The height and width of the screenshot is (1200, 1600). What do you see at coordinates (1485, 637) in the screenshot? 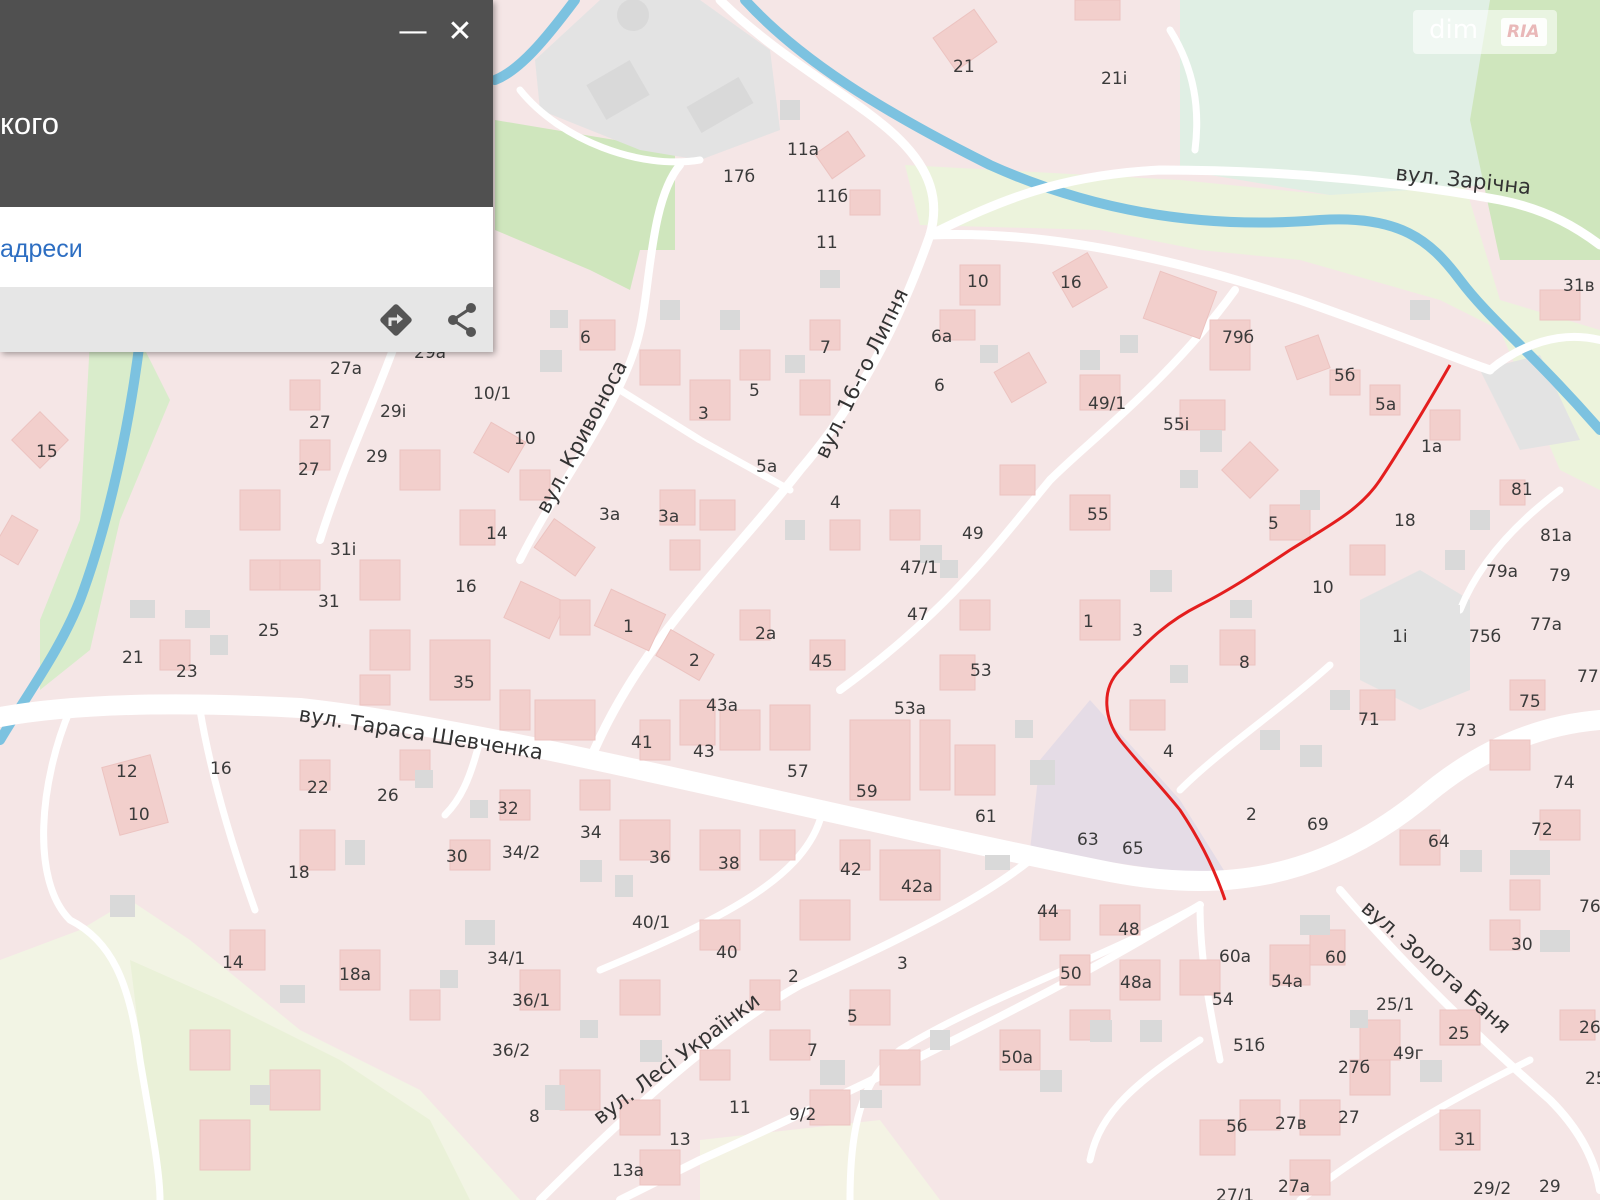
I see `house-number: 75б` at bounding box center [1485, 637].